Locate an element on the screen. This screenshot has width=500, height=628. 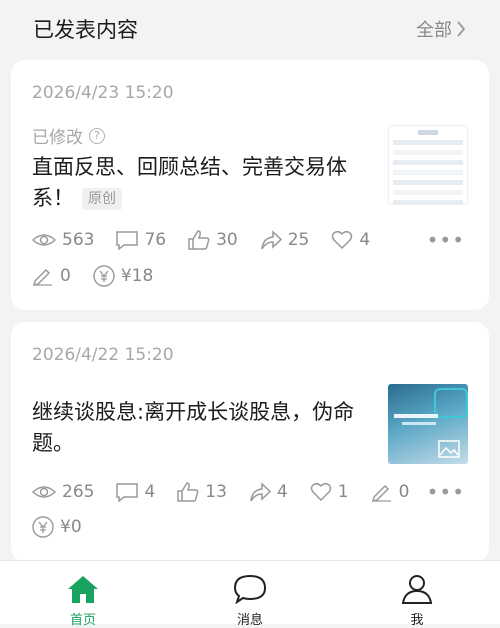
article-title: 继续谈股息:离开成长谈股息，伪命题。 is located at coordinates (202, 428).